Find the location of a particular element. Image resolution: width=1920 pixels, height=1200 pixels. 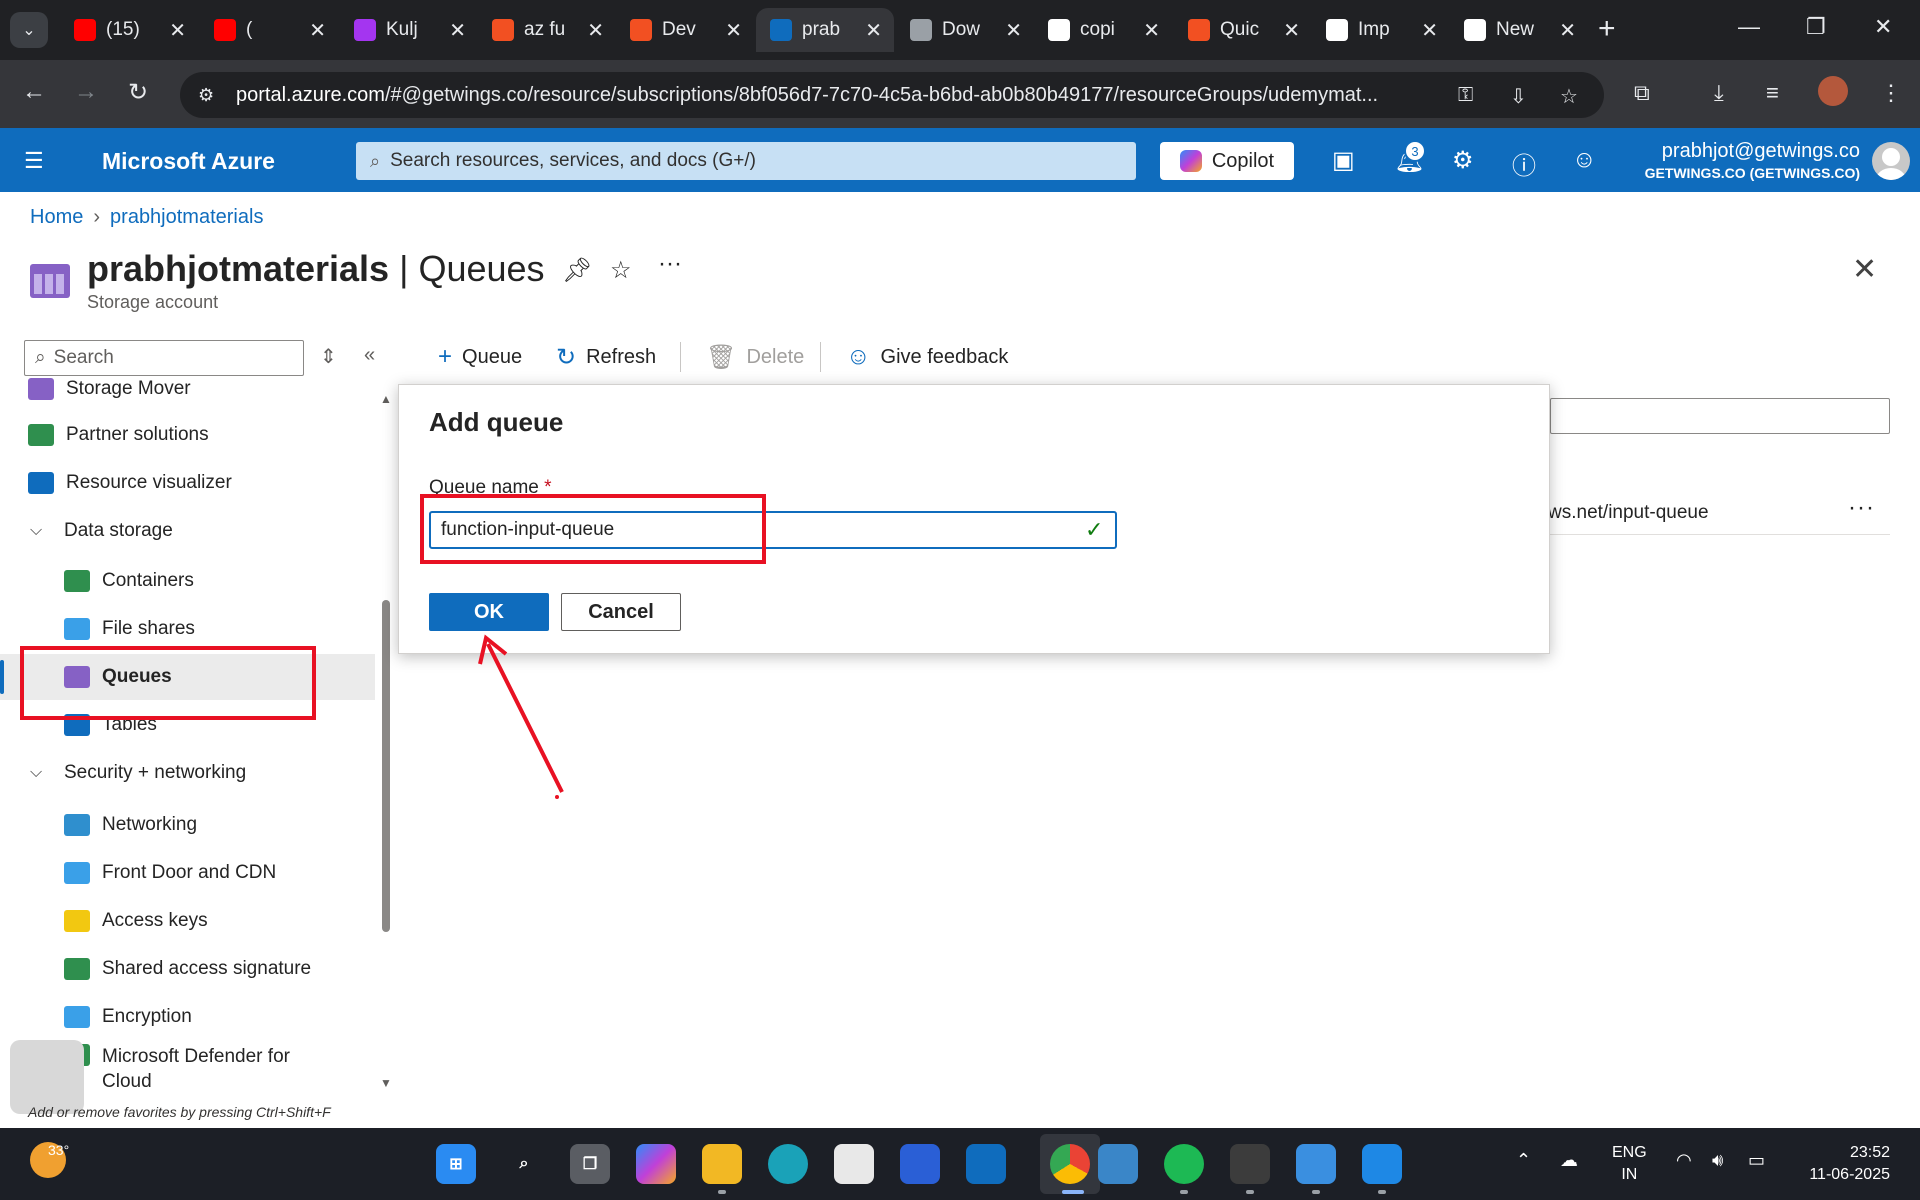

copilot-taskbar-icon is located at coordinates (656, 1164).